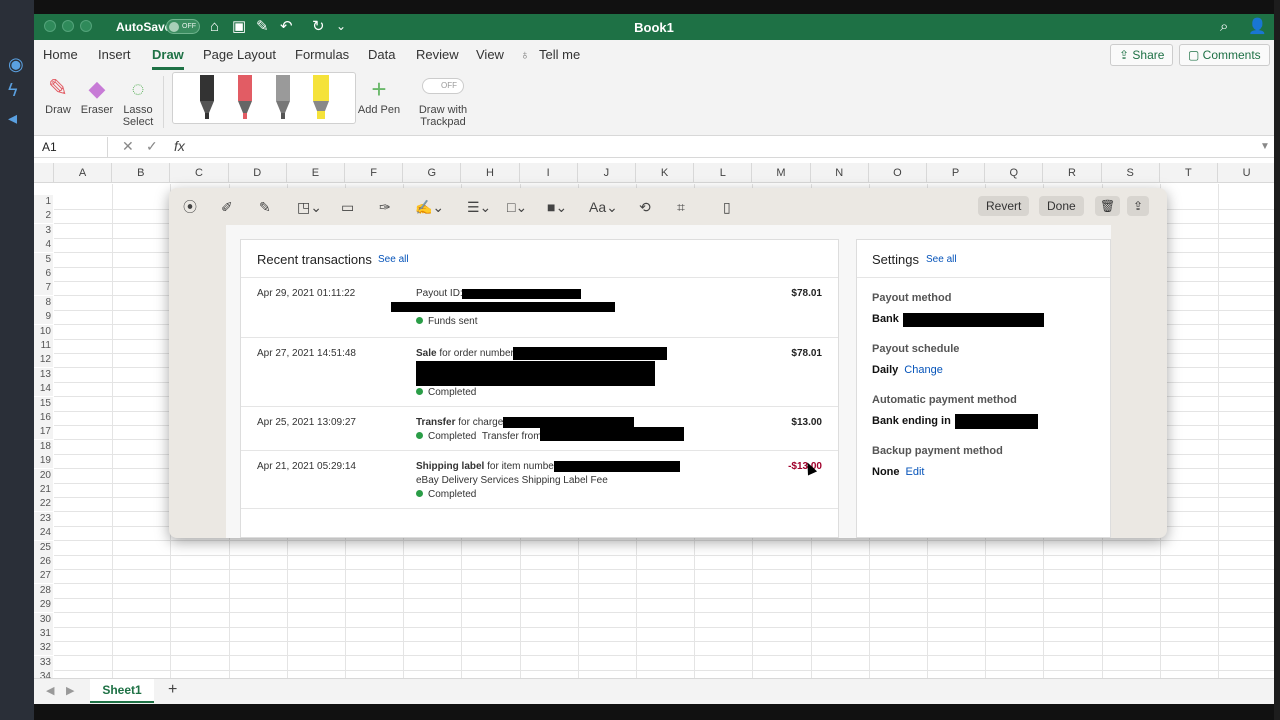 Image resolution: width=1280 pixels, height=720 pixels. What do you see at coordinates (956, 173) in the screenshot?
I see `column-header: P` at bounding box center [956, 173].